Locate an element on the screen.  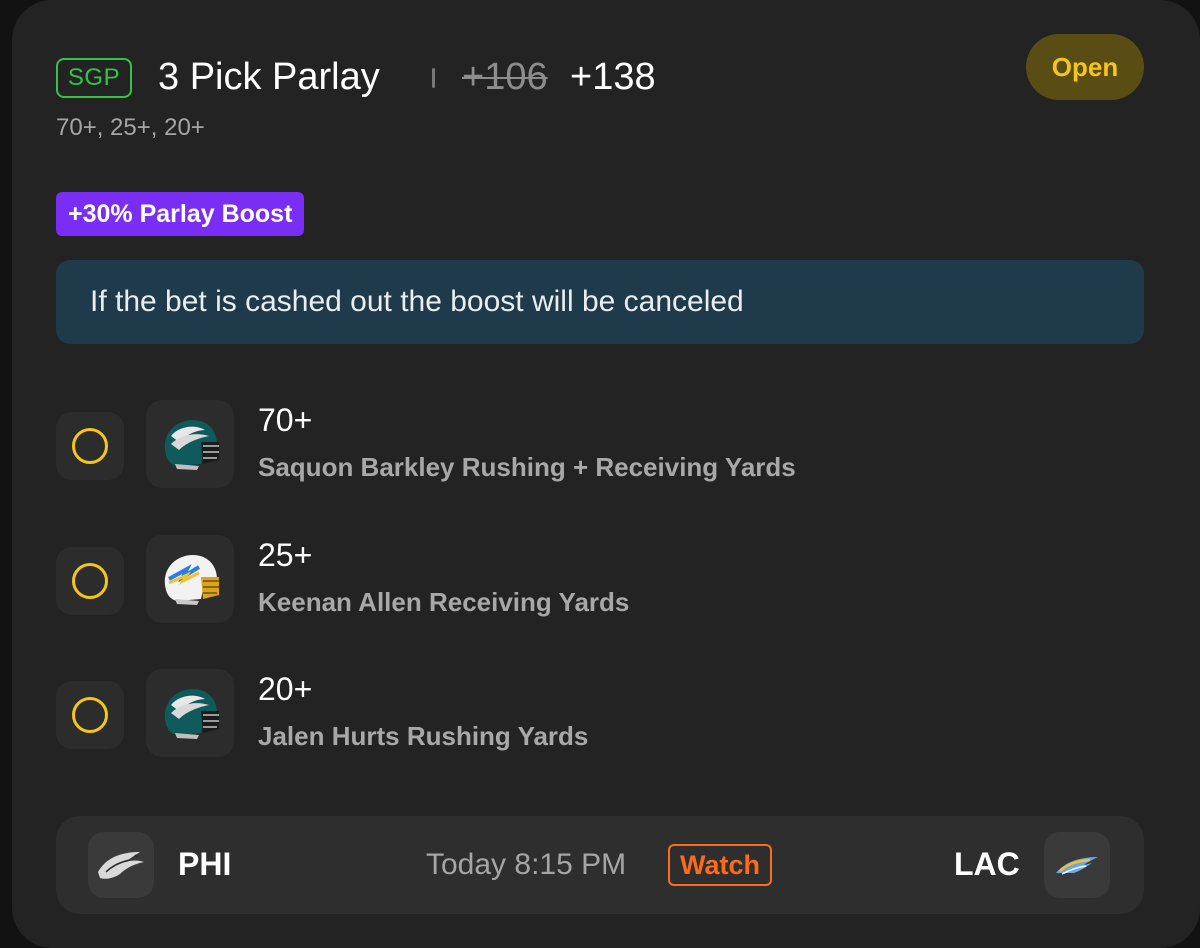
boosted-odds: +138 is located at coordinates (613, 77).